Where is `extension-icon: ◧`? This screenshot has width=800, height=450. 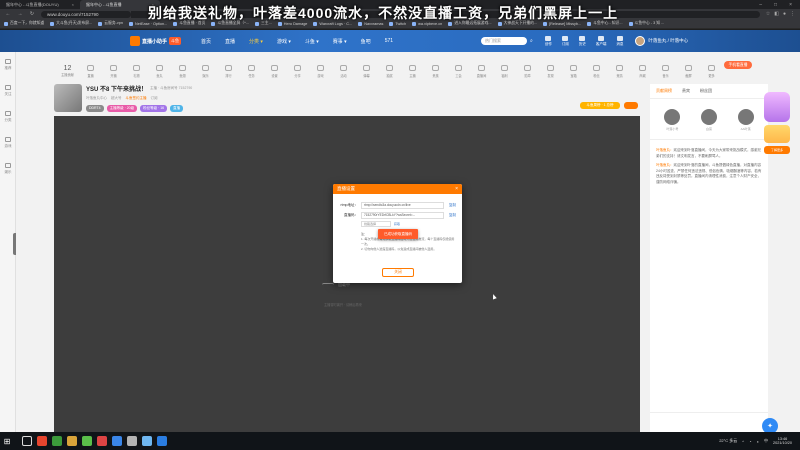
extension-icon: ◧ is located at coordinates (776, 14).